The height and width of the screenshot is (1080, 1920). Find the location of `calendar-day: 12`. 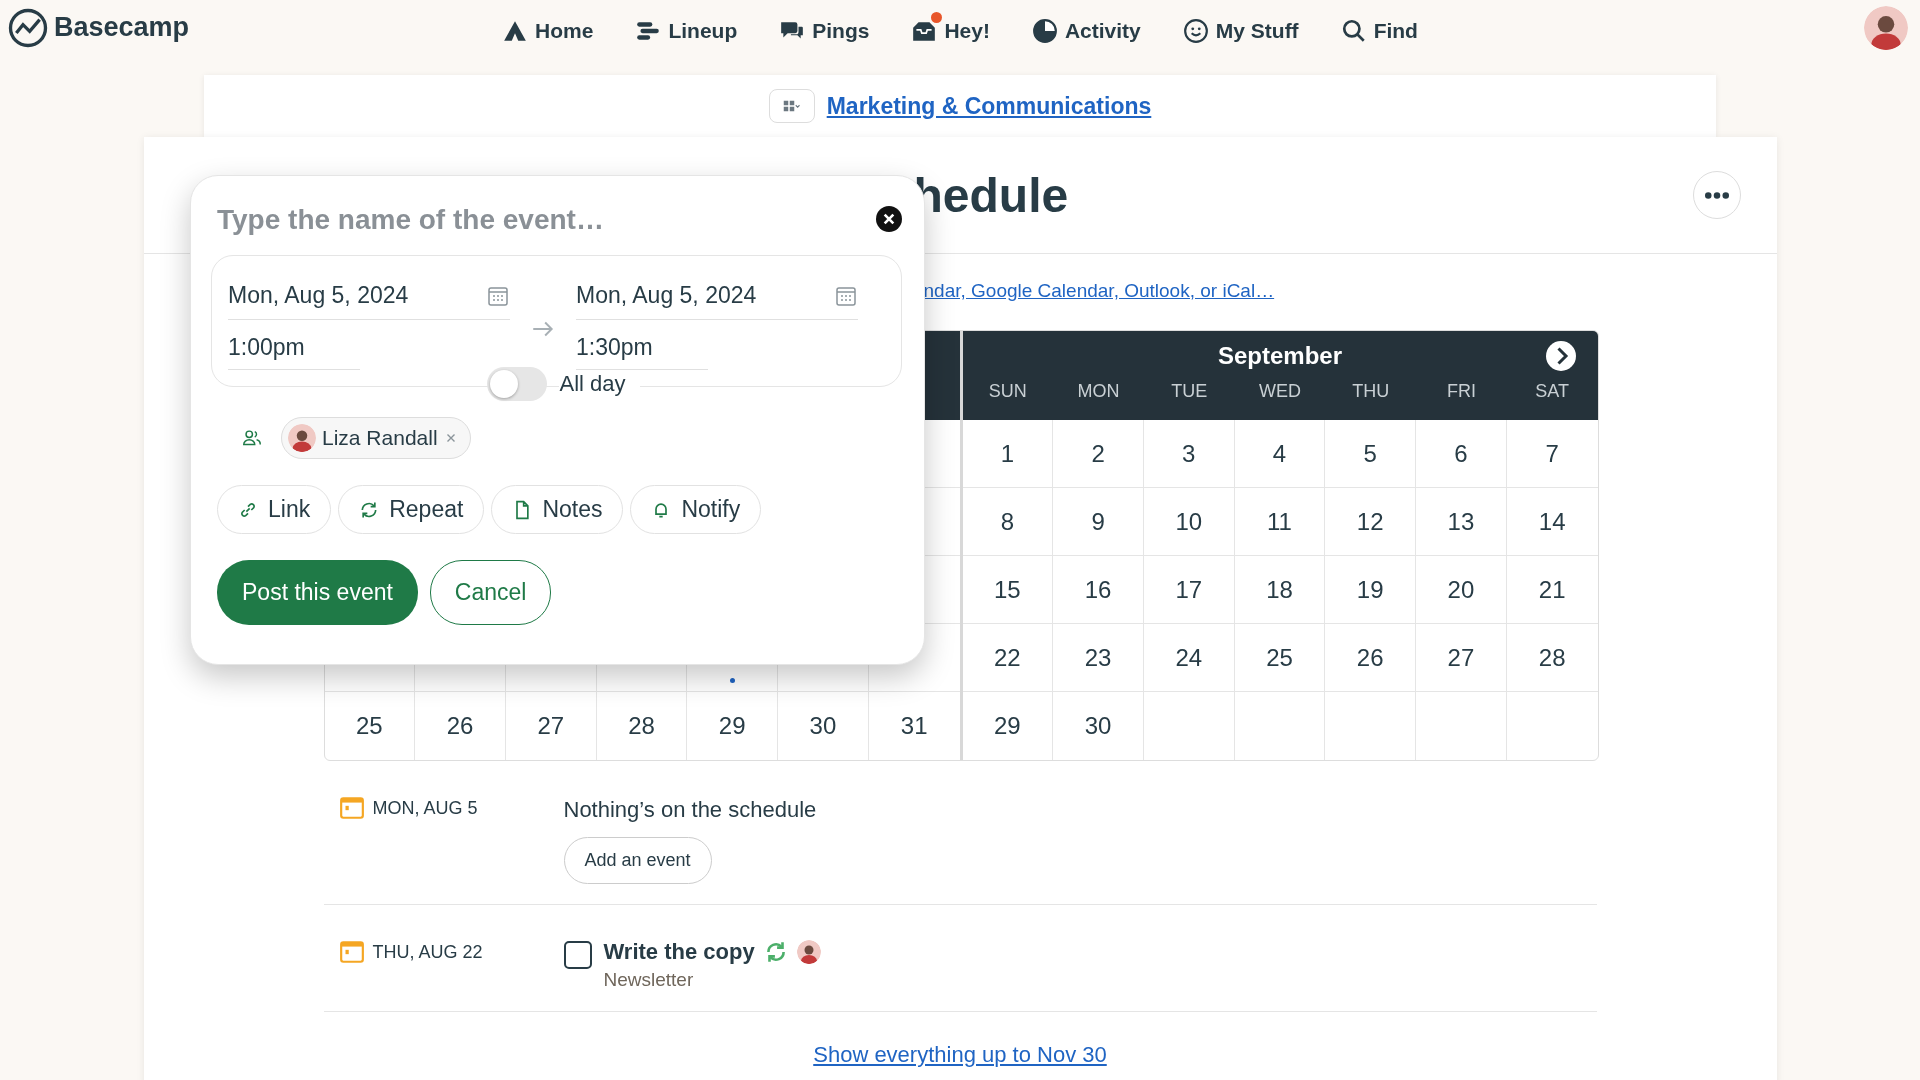

calendar-day: 12 is located at coordinates (1370, 521).